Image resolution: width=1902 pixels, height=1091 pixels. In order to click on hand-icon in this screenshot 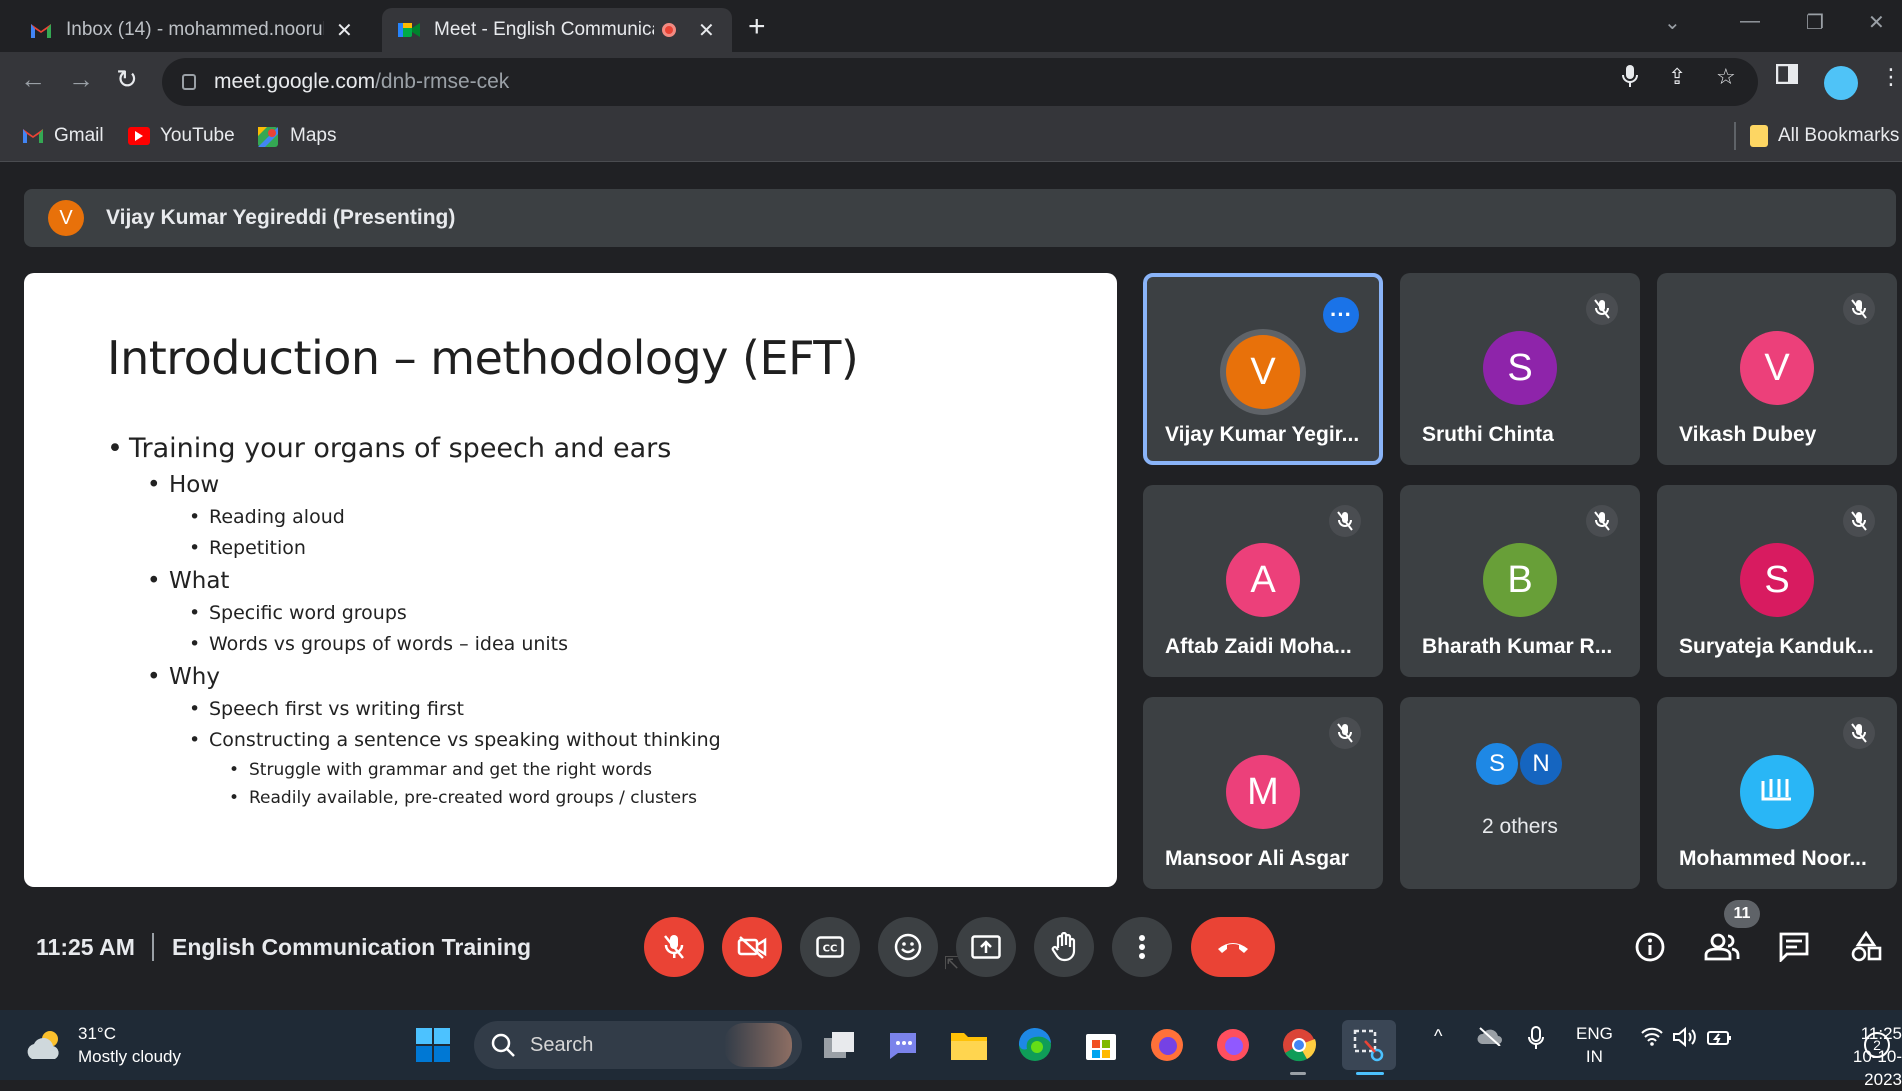, I will do `click(1063, 947)`.